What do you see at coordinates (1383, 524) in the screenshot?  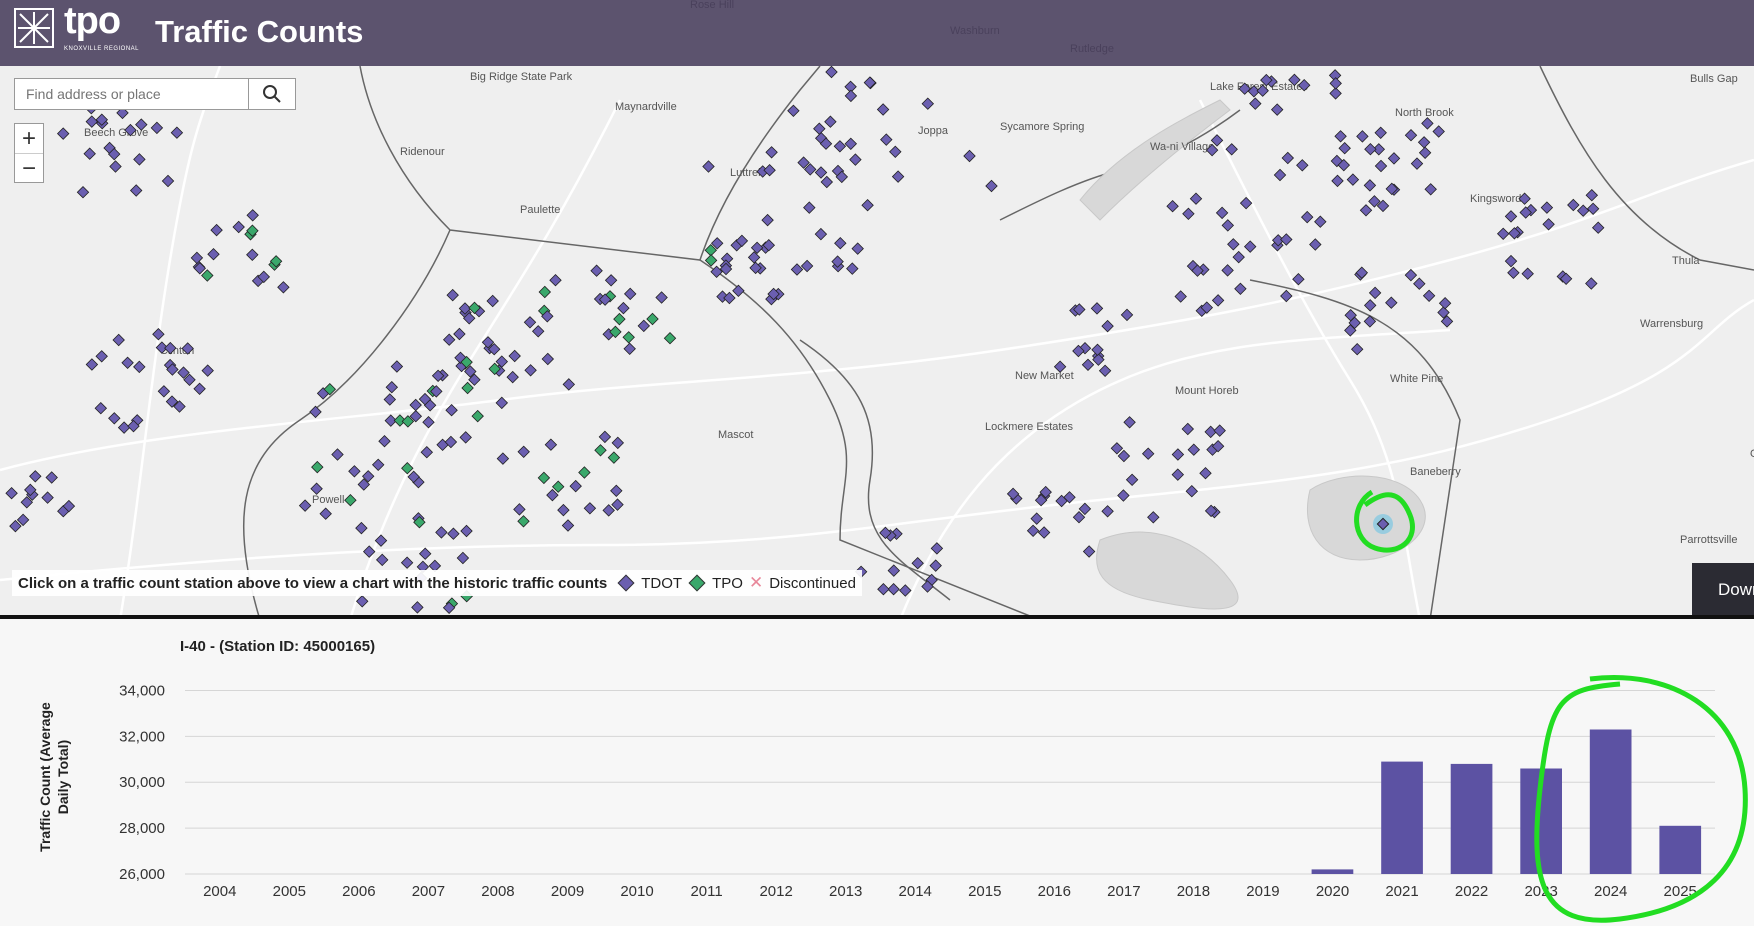 I see `selected-station` at bounding box center [1383, 524].